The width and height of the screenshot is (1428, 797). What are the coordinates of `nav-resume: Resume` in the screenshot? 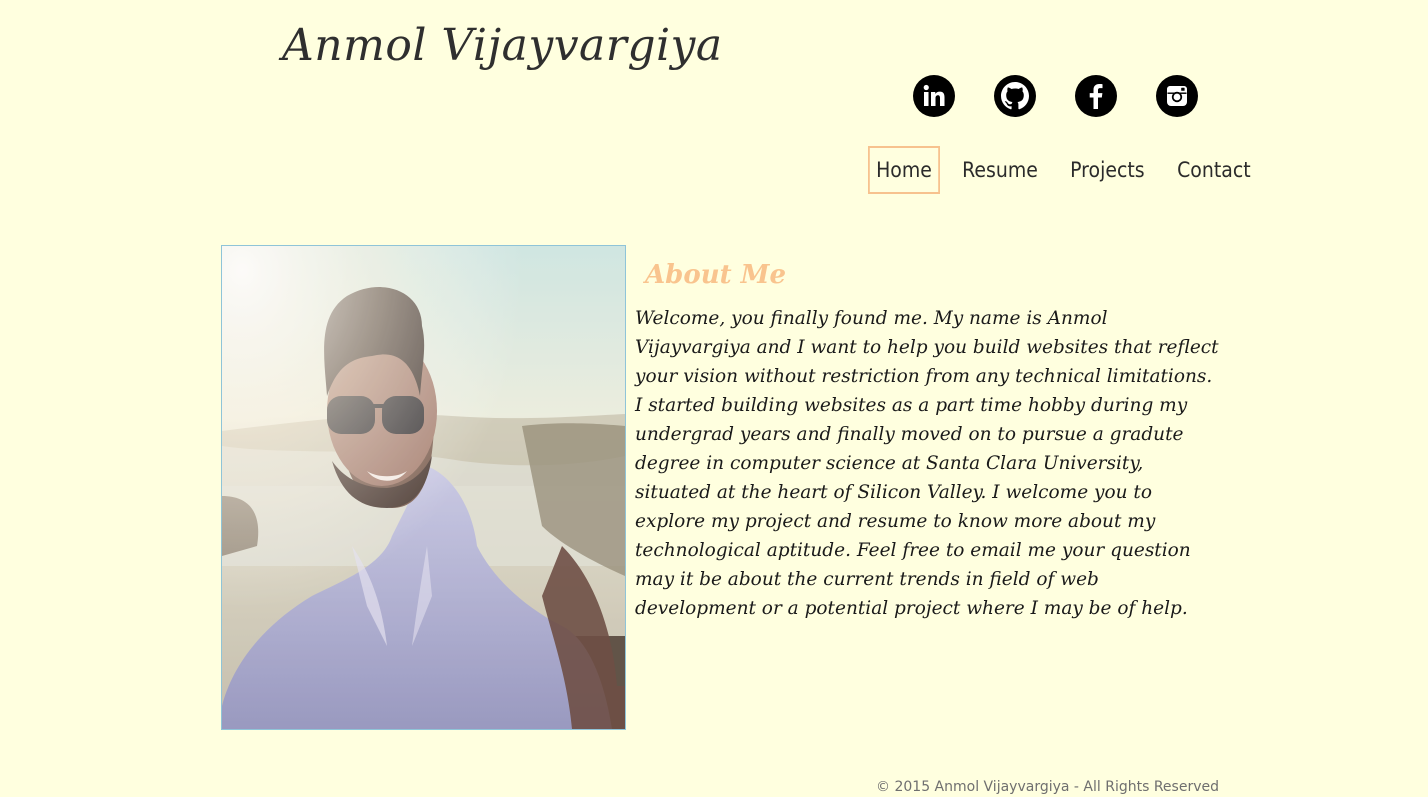 It's located at (1000, 170).